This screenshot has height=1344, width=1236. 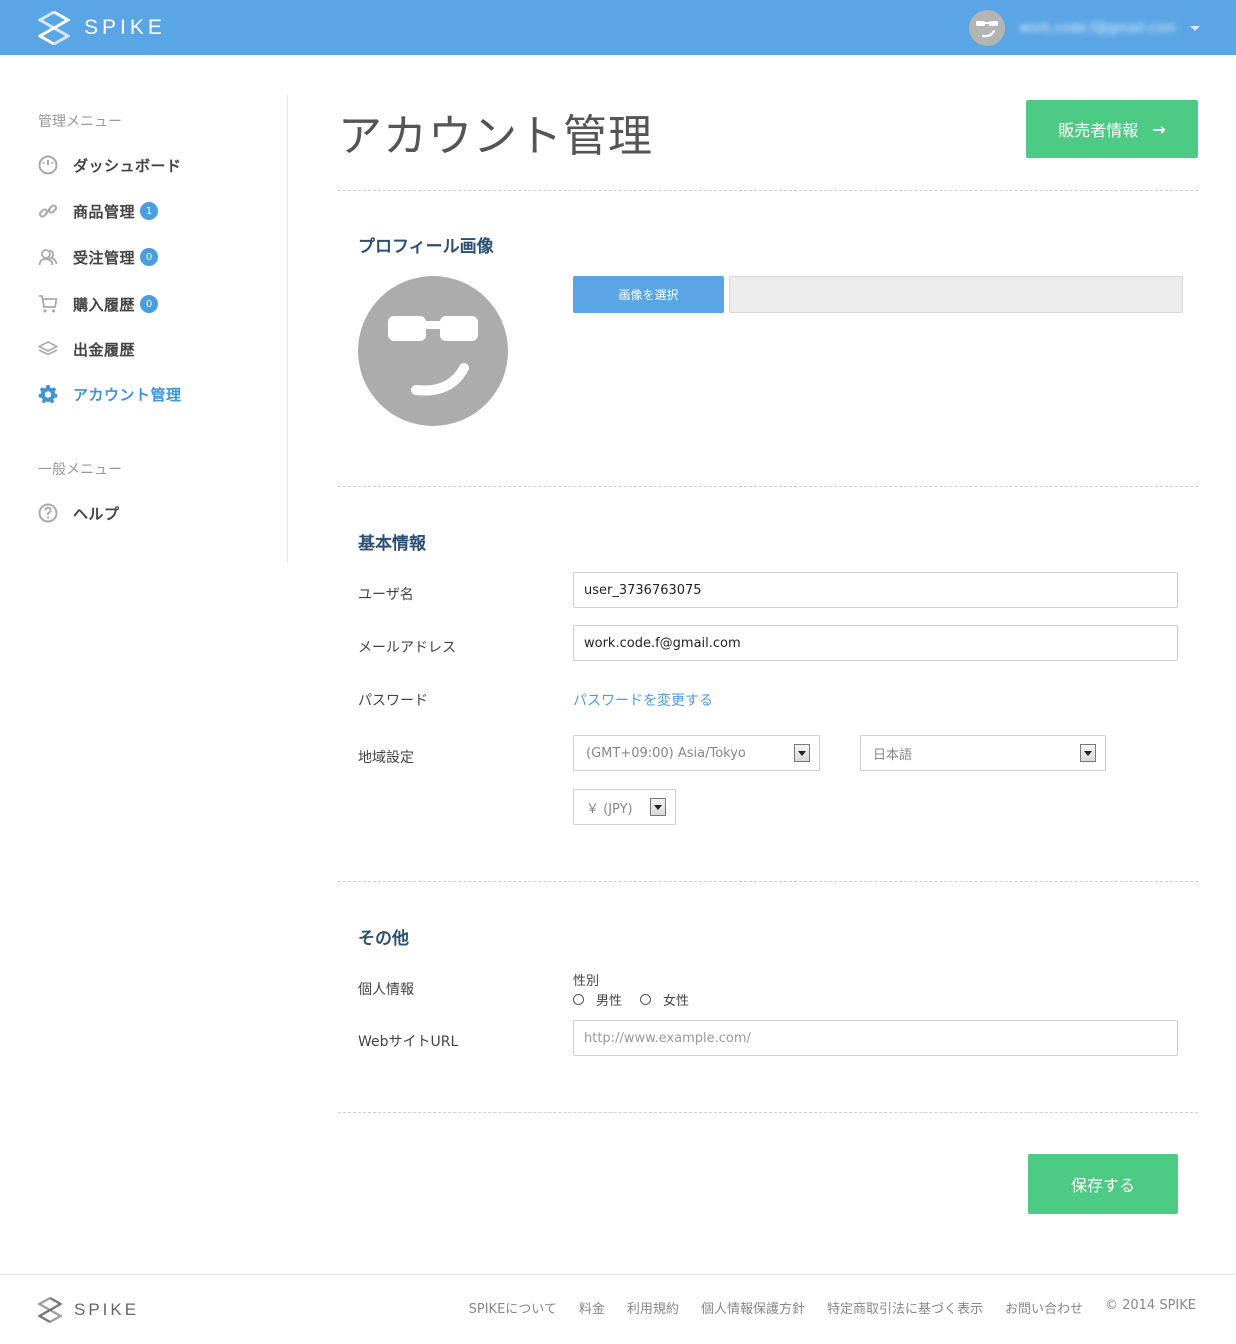 I want to click on footer-link-terms: 利用規約, so click(x=653, y=1307).